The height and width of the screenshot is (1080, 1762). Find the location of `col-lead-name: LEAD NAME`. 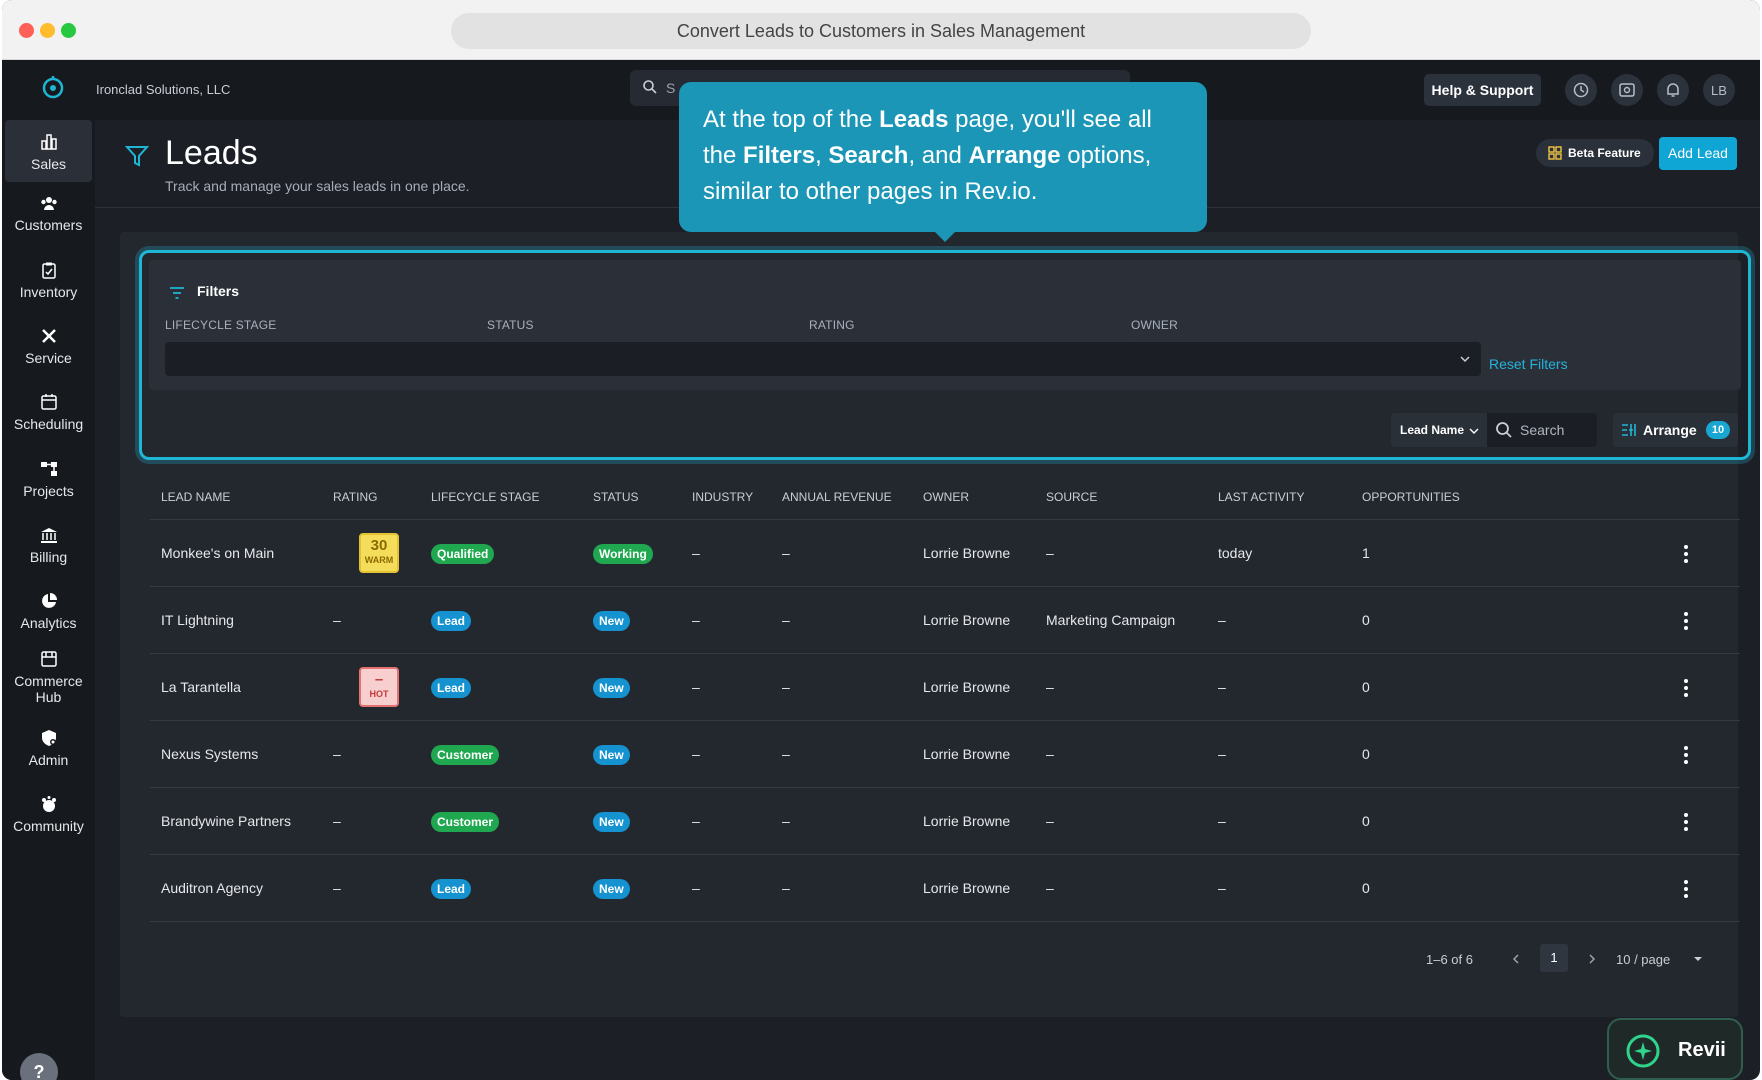

col-lead-name: LEAD NAME is located at coordinates (195, 497).